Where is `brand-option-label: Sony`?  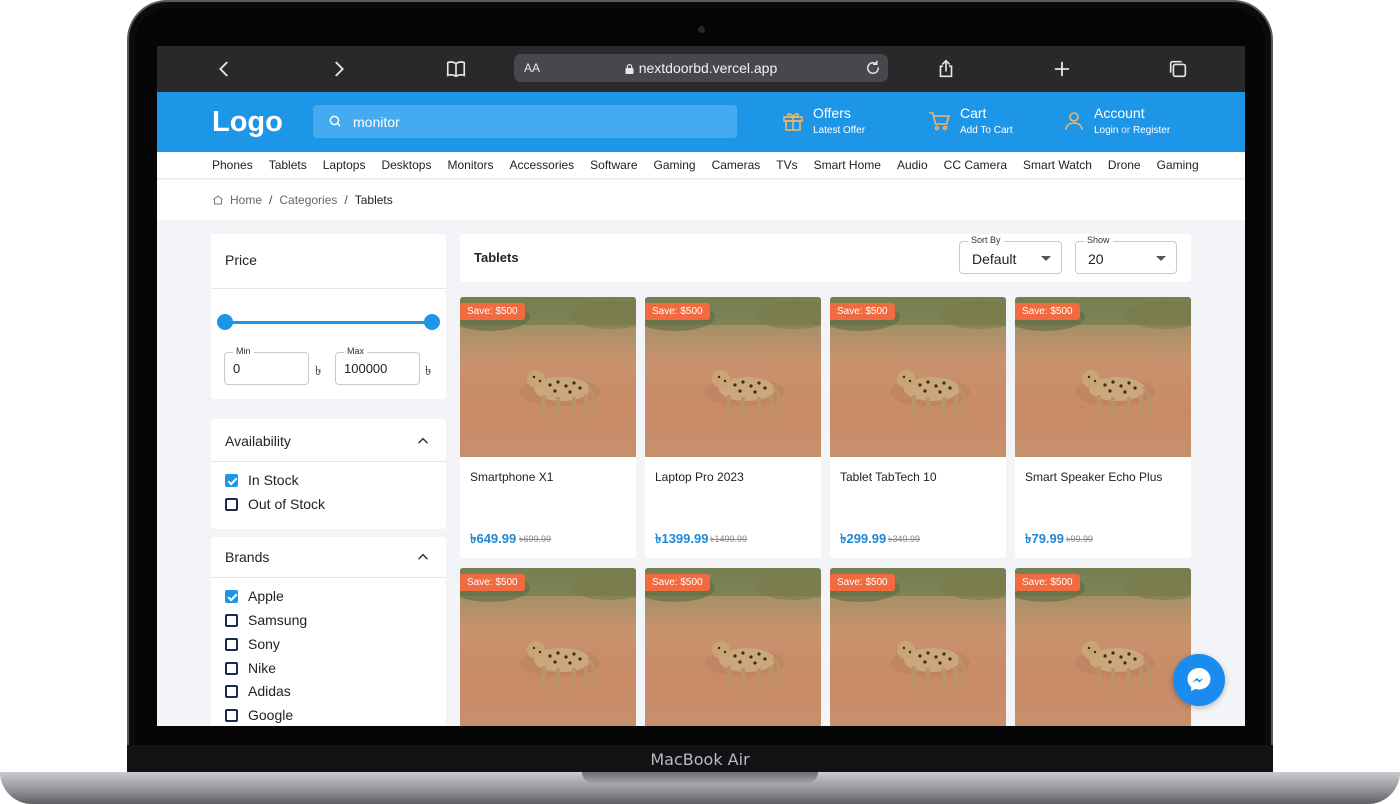
brand-option-label: Sony is located at coordinates (264, 644).